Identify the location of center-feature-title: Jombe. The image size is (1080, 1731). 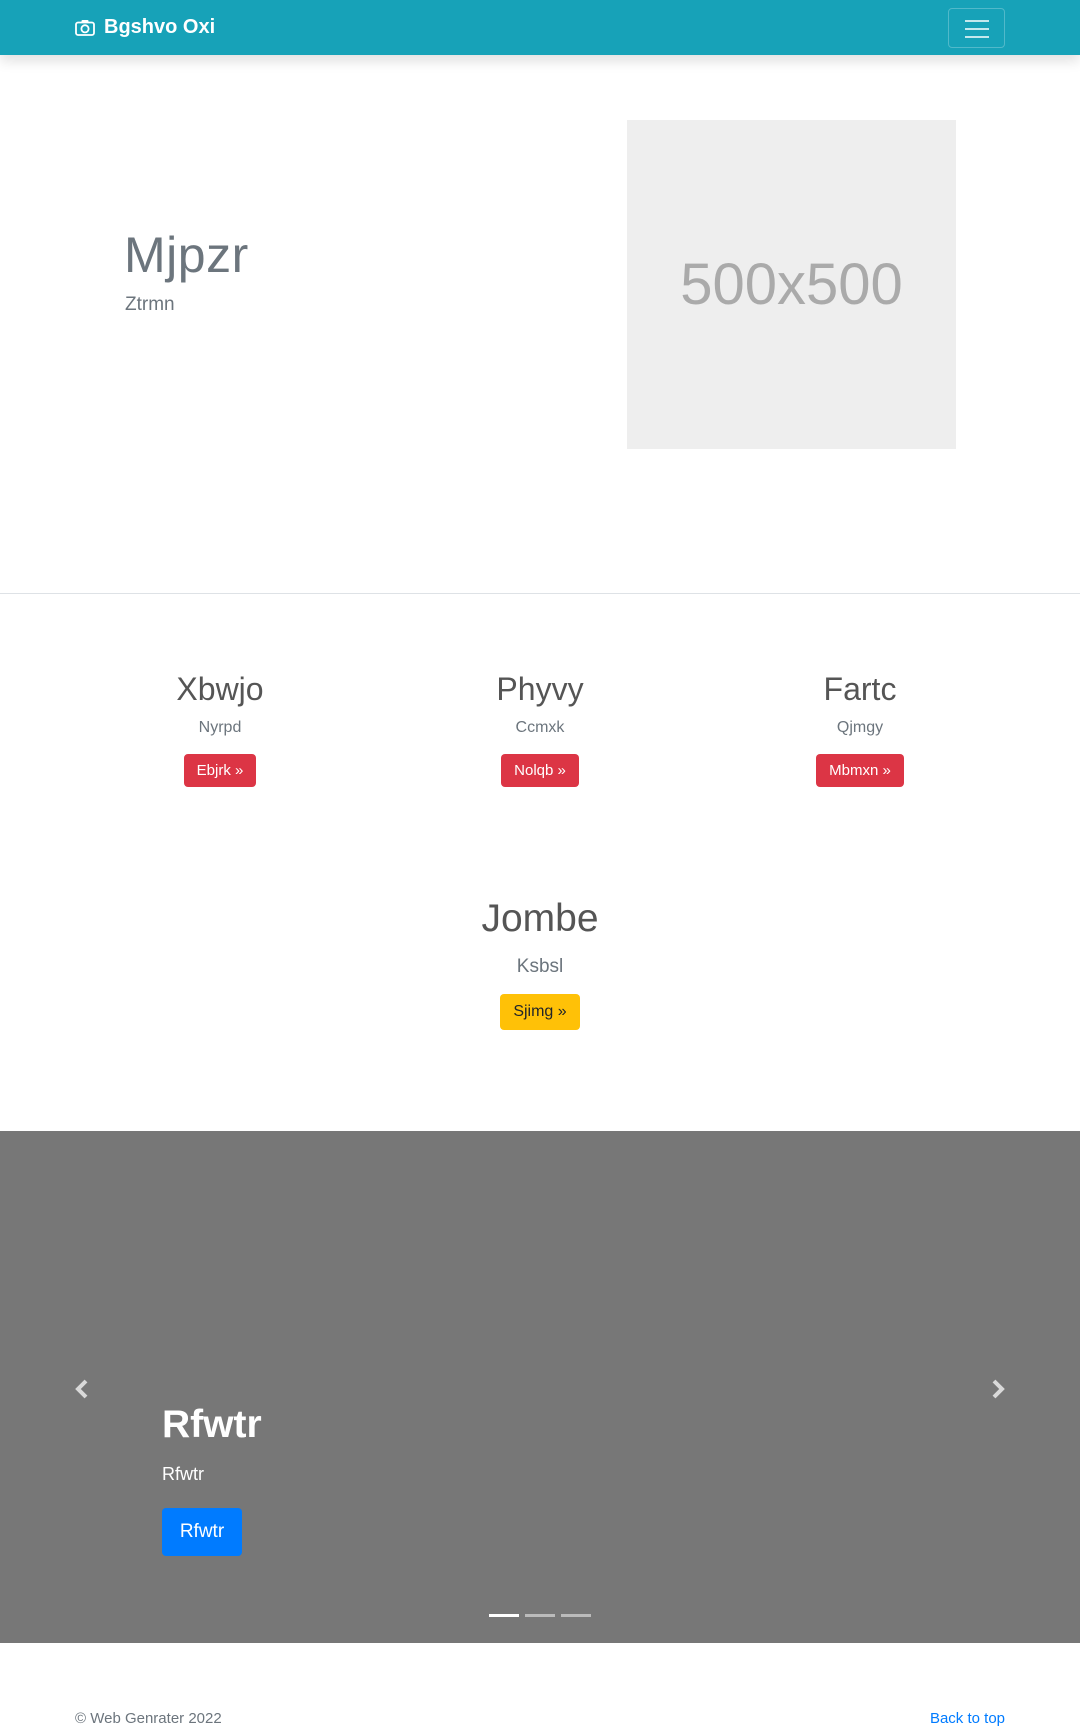
(540, 918).